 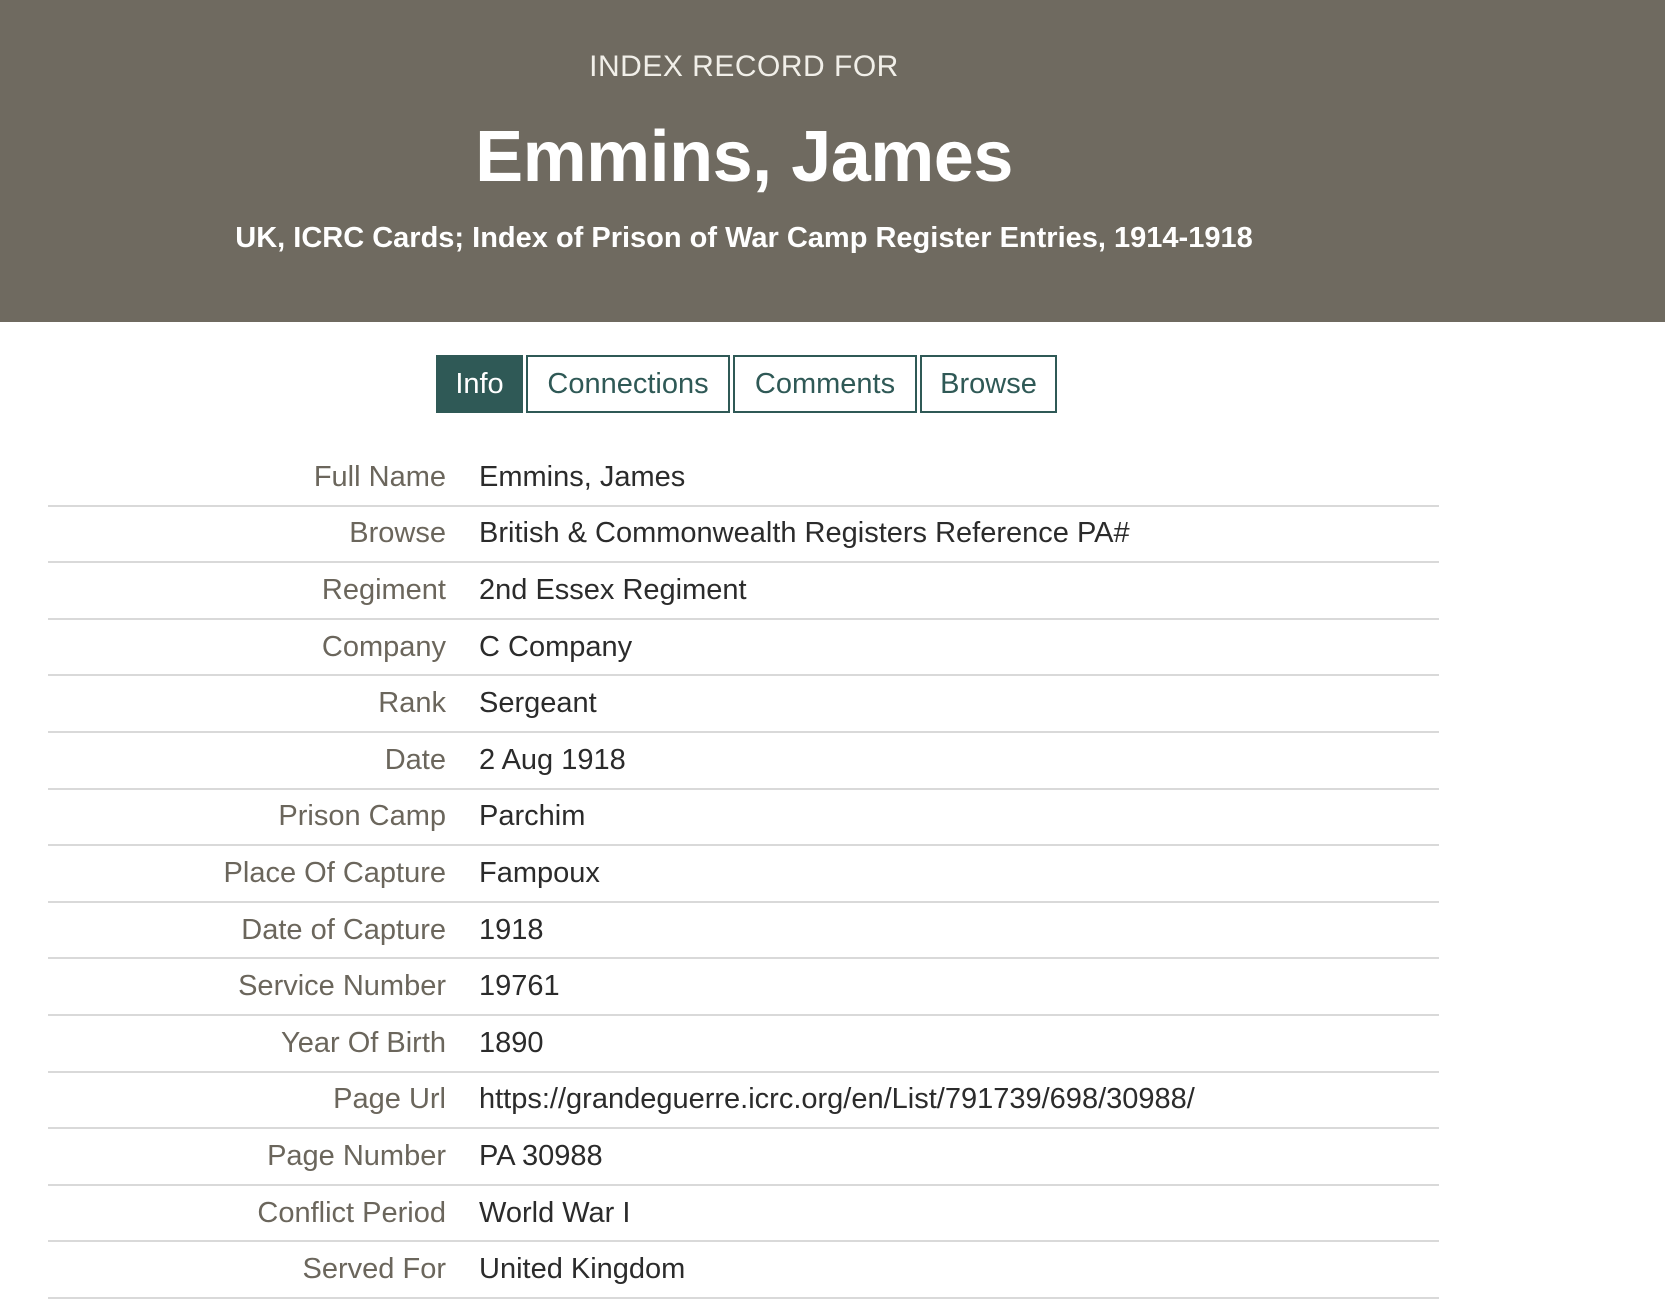 I want to click on record-pre-title: INDEX RECORD FOR, so click(x=744, y=66).